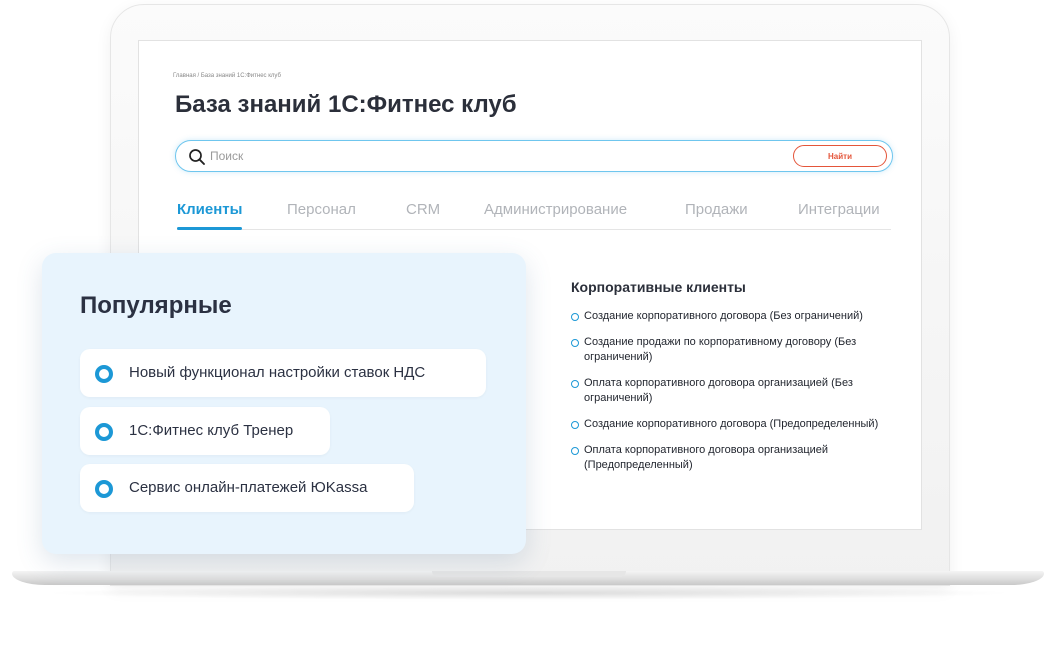  Describe the element at coordinates (227, 76) in the screenshot. I see `breadcrumb: Главная / База знаний 1С:Фитнес клуб` at that location.